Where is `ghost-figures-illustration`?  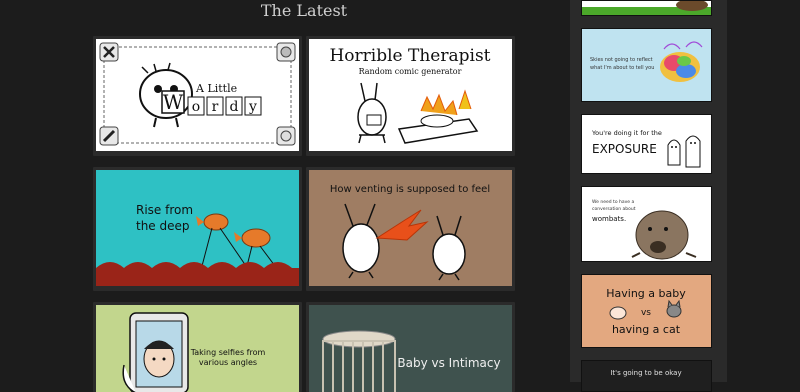
ghost-figures-illustration is located at coordinates (684, 151).